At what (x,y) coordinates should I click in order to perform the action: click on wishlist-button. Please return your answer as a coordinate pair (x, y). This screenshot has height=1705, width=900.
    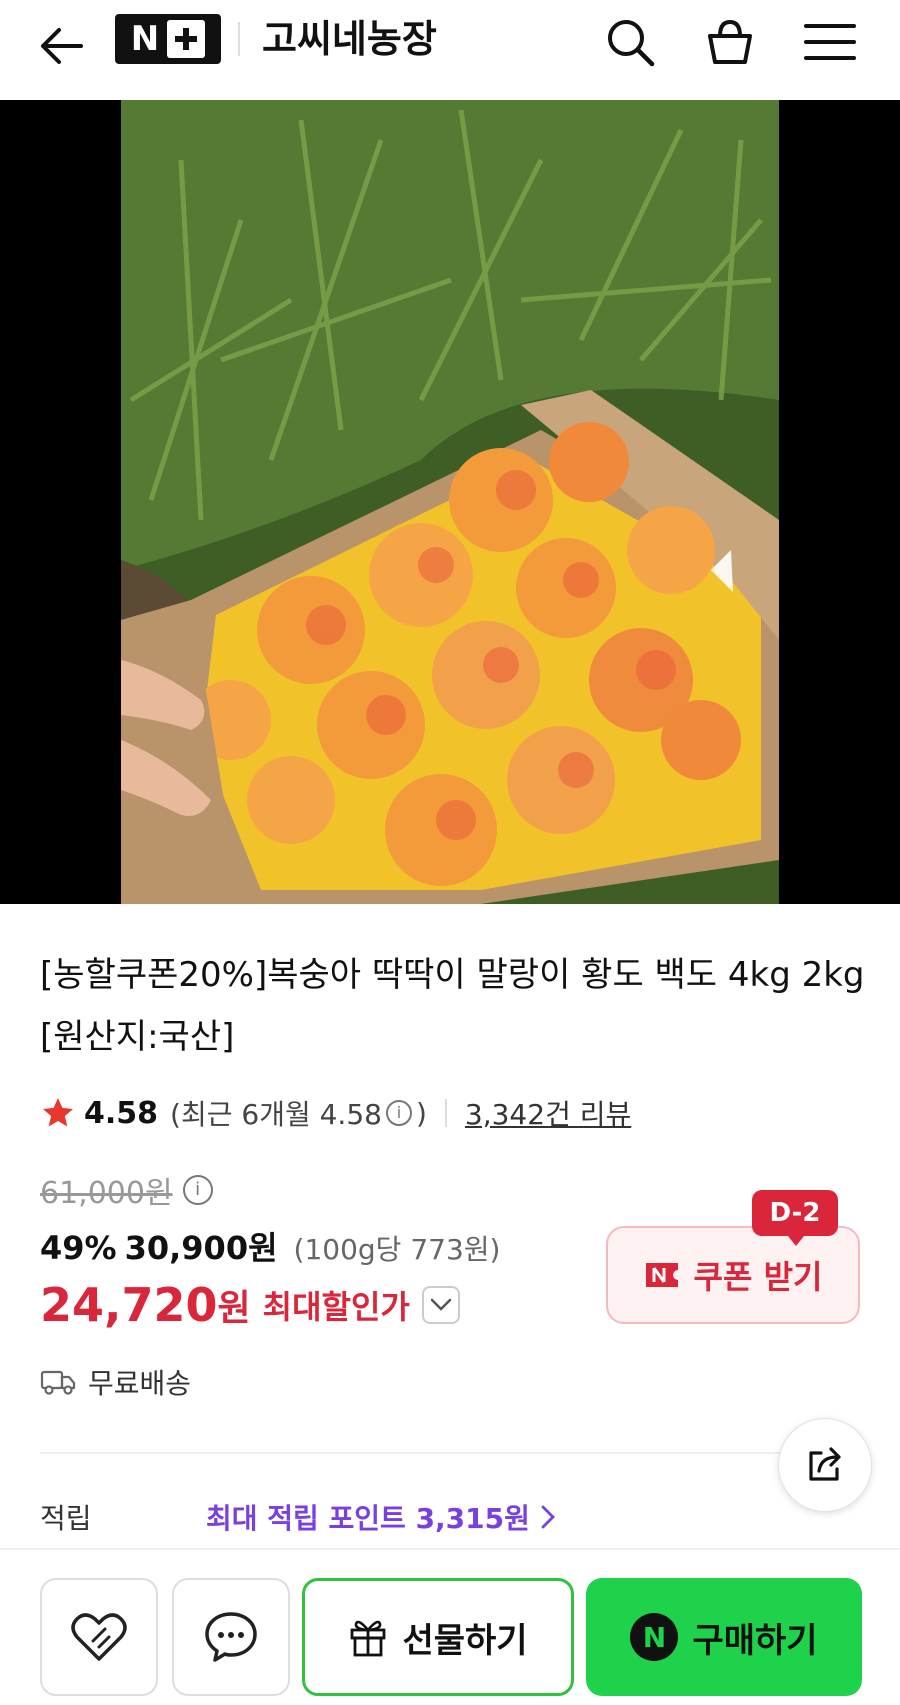
    Looking at the image, I should click on (99, 1637).